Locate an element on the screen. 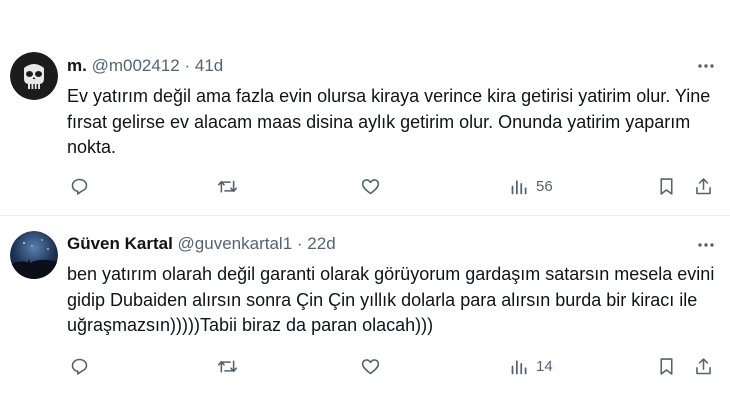  action-bar: 56 is located at coordinates (365, 186).